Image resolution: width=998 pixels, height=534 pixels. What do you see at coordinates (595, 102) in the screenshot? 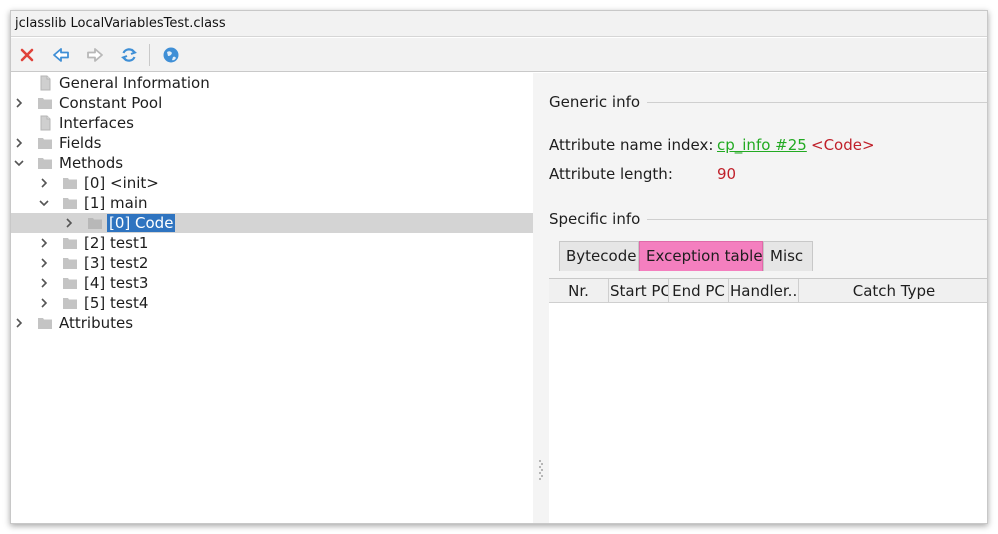
I see `generic-info-title: Generic info` at bounding box center [595, 102].